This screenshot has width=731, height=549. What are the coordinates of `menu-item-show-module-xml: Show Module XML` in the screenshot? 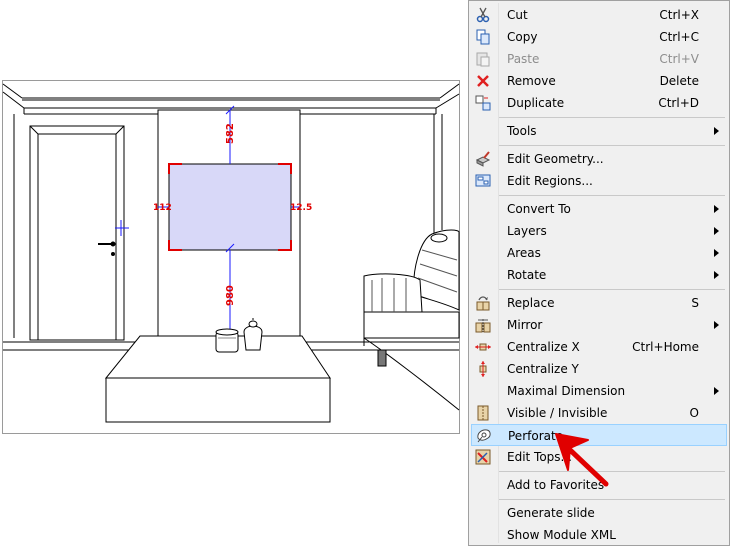 It's located at (599, 535).